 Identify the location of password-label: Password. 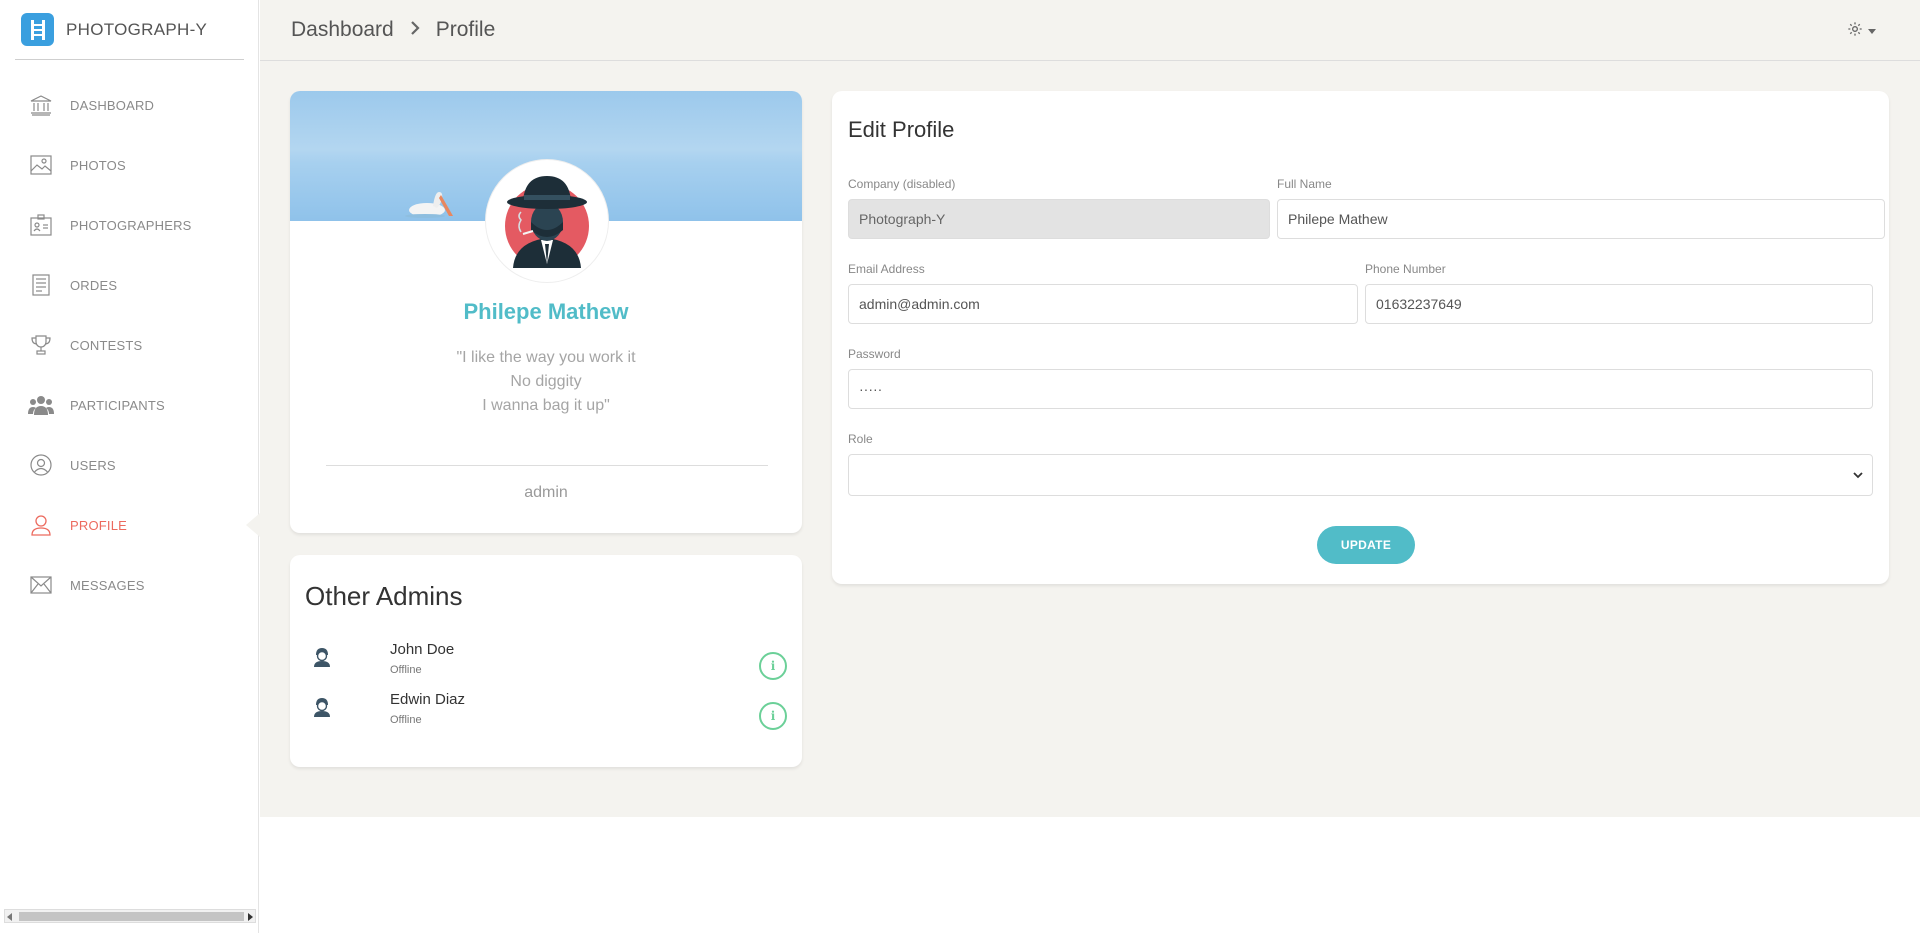
(874, 354).